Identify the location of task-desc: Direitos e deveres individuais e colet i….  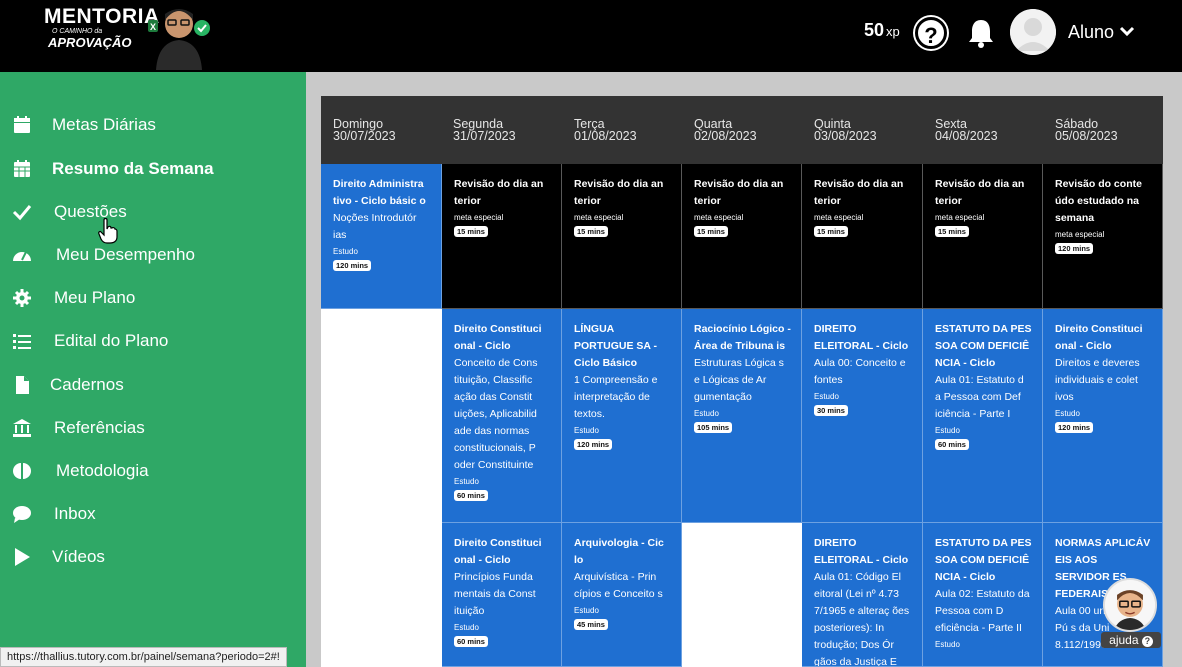
(1097, 380).